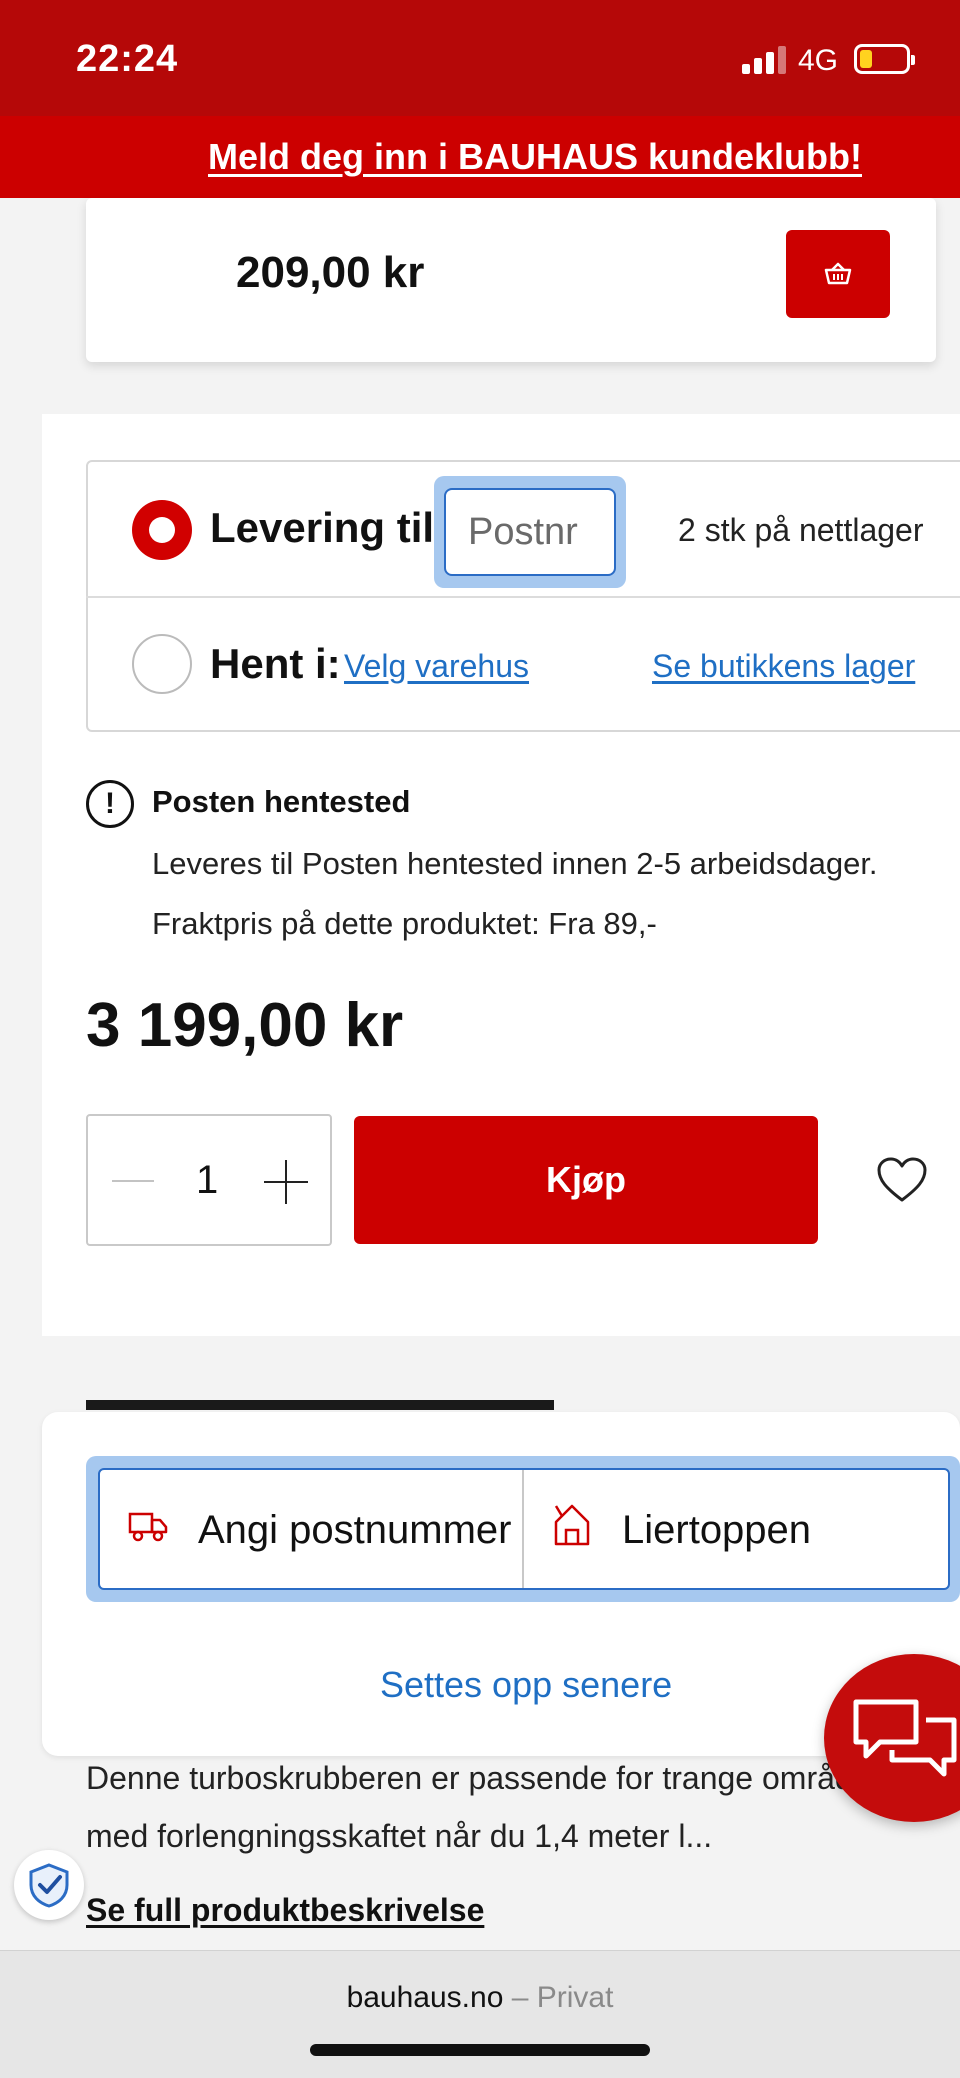 This screenshot has width=960, height=2078. Describe the element at coordinates (148, 1527) in the screenshot. I see `truck-icon` at that location.